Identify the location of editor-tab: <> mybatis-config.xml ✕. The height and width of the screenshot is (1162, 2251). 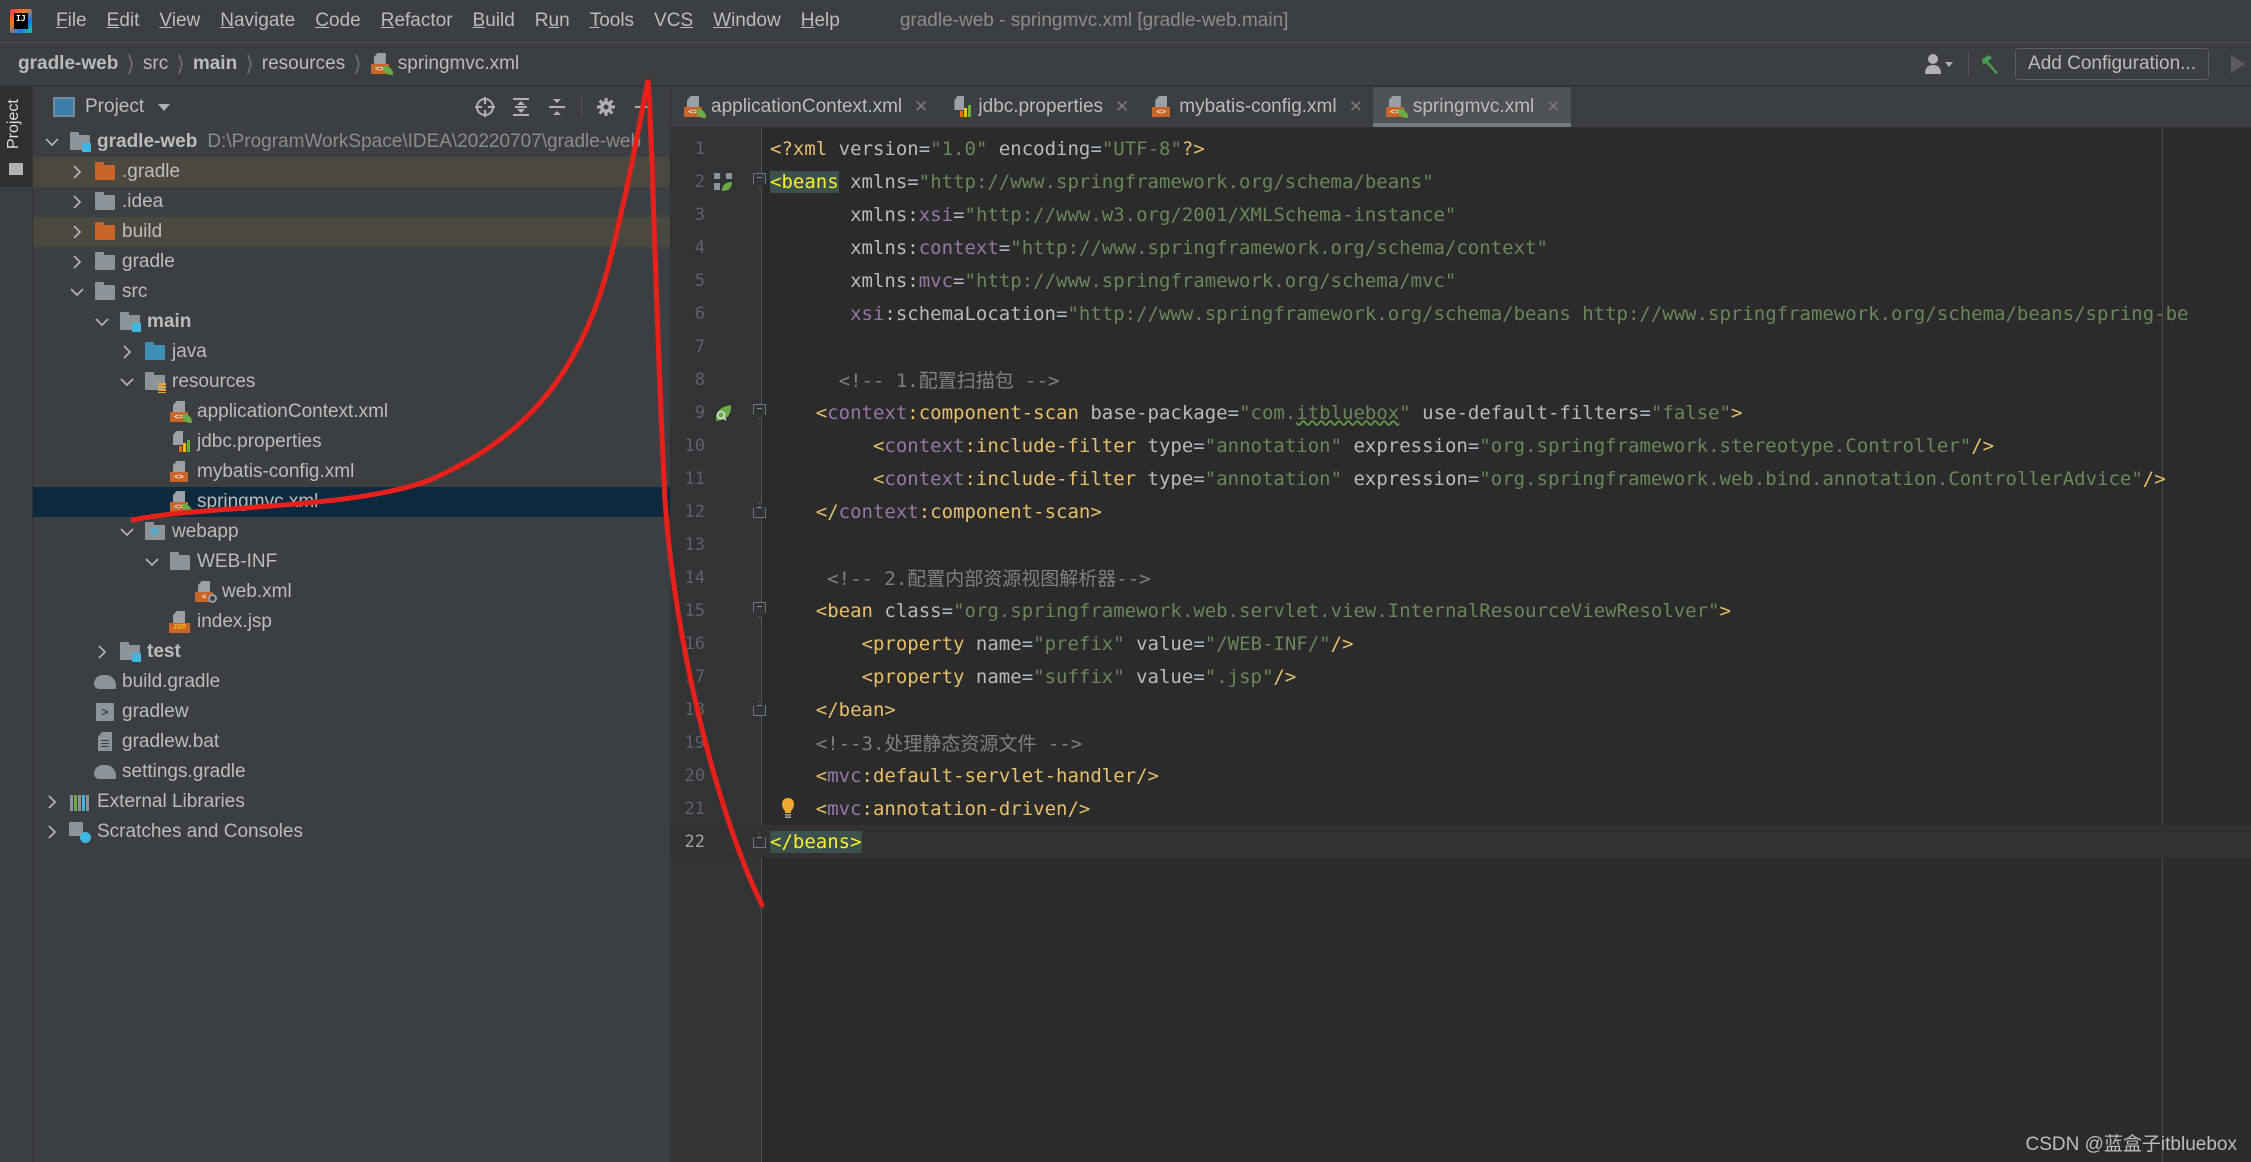
(1256, 107).